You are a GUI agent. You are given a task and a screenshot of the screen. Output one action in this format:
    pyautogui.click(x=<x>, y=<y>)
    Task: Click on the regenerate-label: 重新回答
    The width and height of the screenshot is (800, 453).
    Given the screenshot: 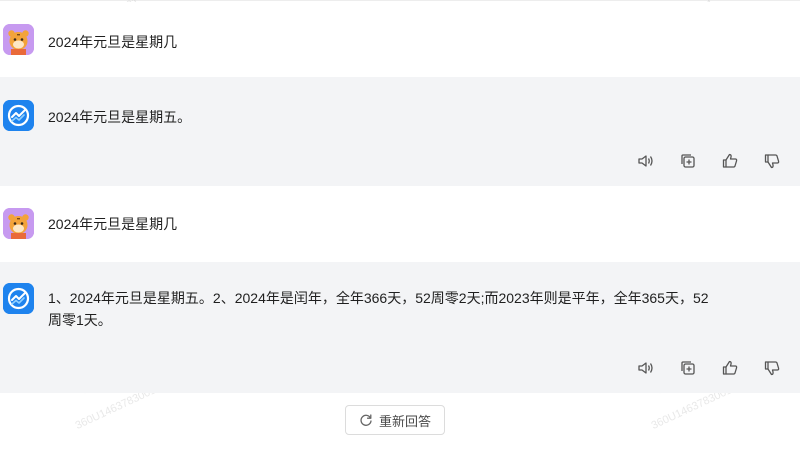 What is the action you would take?
    pyautogui.click(x=404, y=421)
    